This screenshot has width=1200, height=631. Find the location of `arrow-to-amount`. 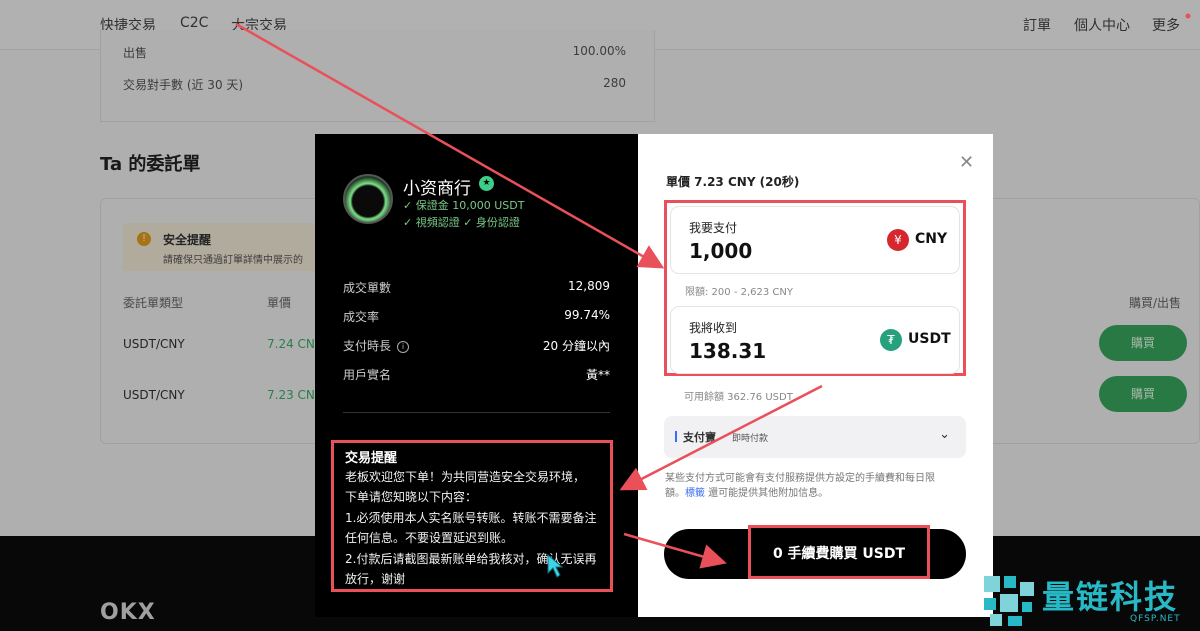

arrow-to-amount is located at coordinates (450, 145).